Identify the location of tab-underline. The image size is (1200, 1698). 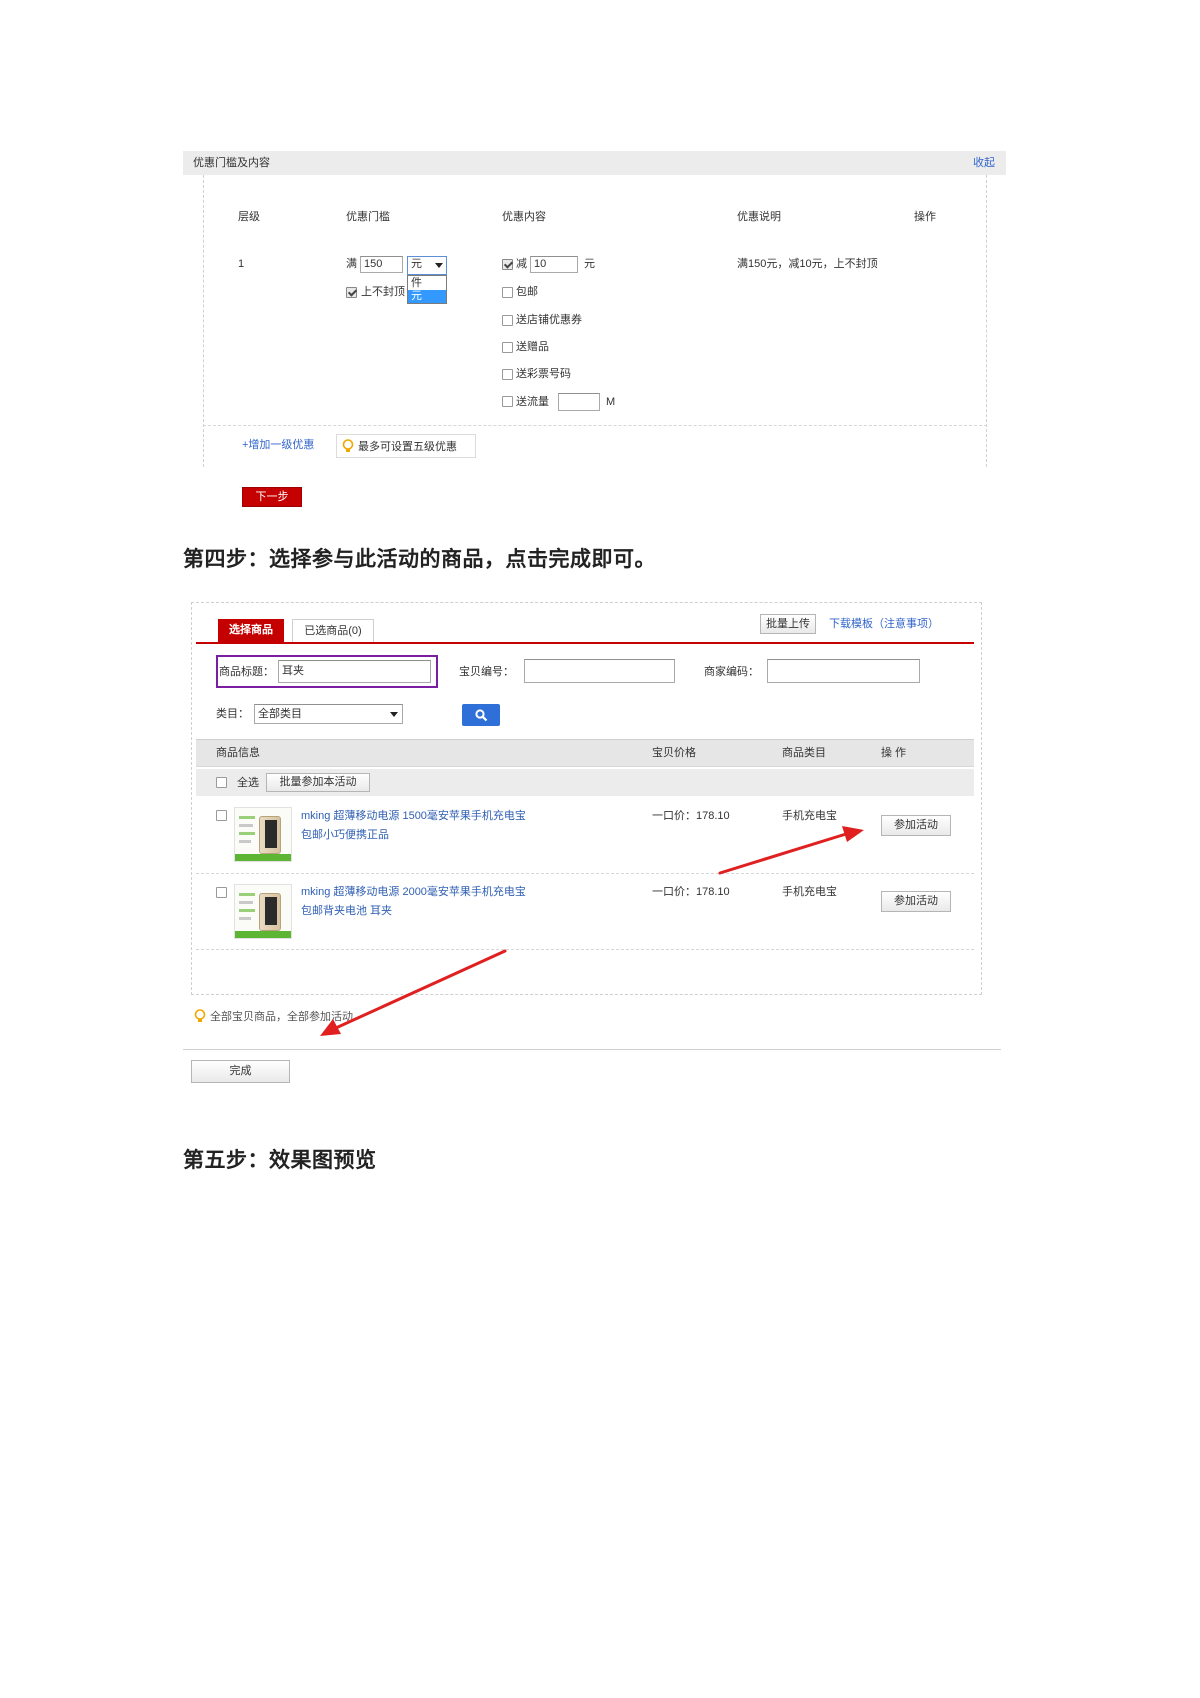
(585, 643).